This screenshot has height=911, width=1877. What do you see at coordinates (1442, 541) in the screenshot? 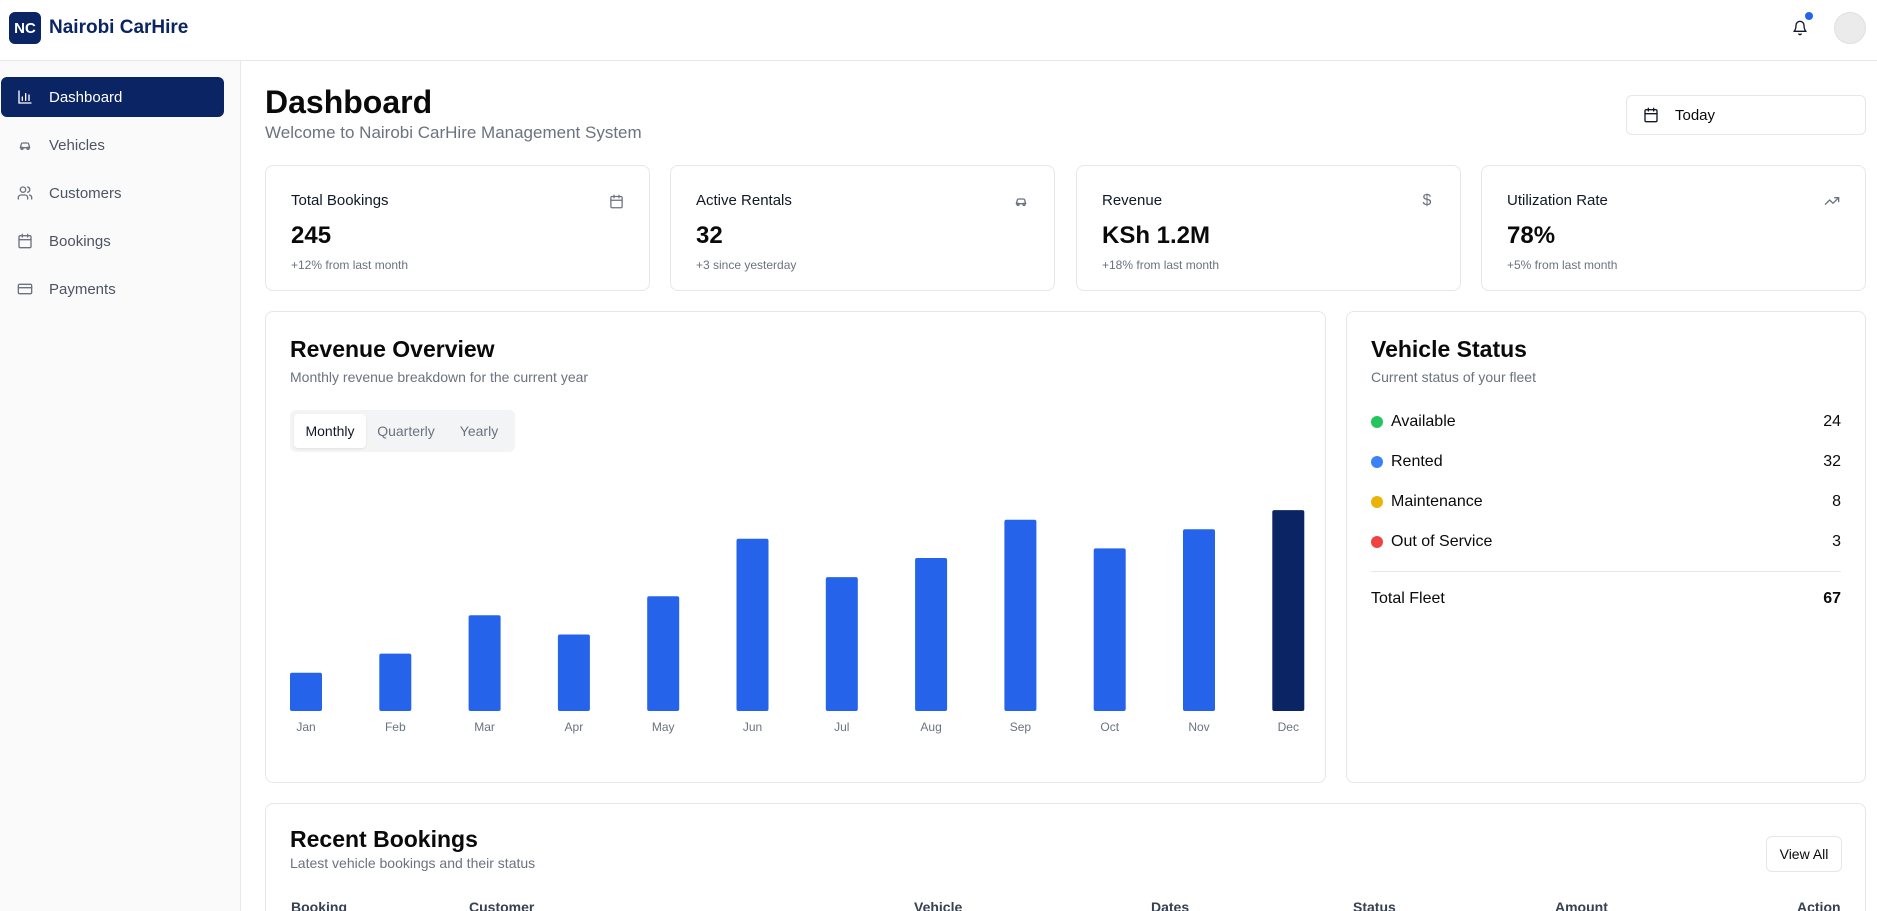
I see `status-label: Out of Service` at bounding box center [1442, 541].